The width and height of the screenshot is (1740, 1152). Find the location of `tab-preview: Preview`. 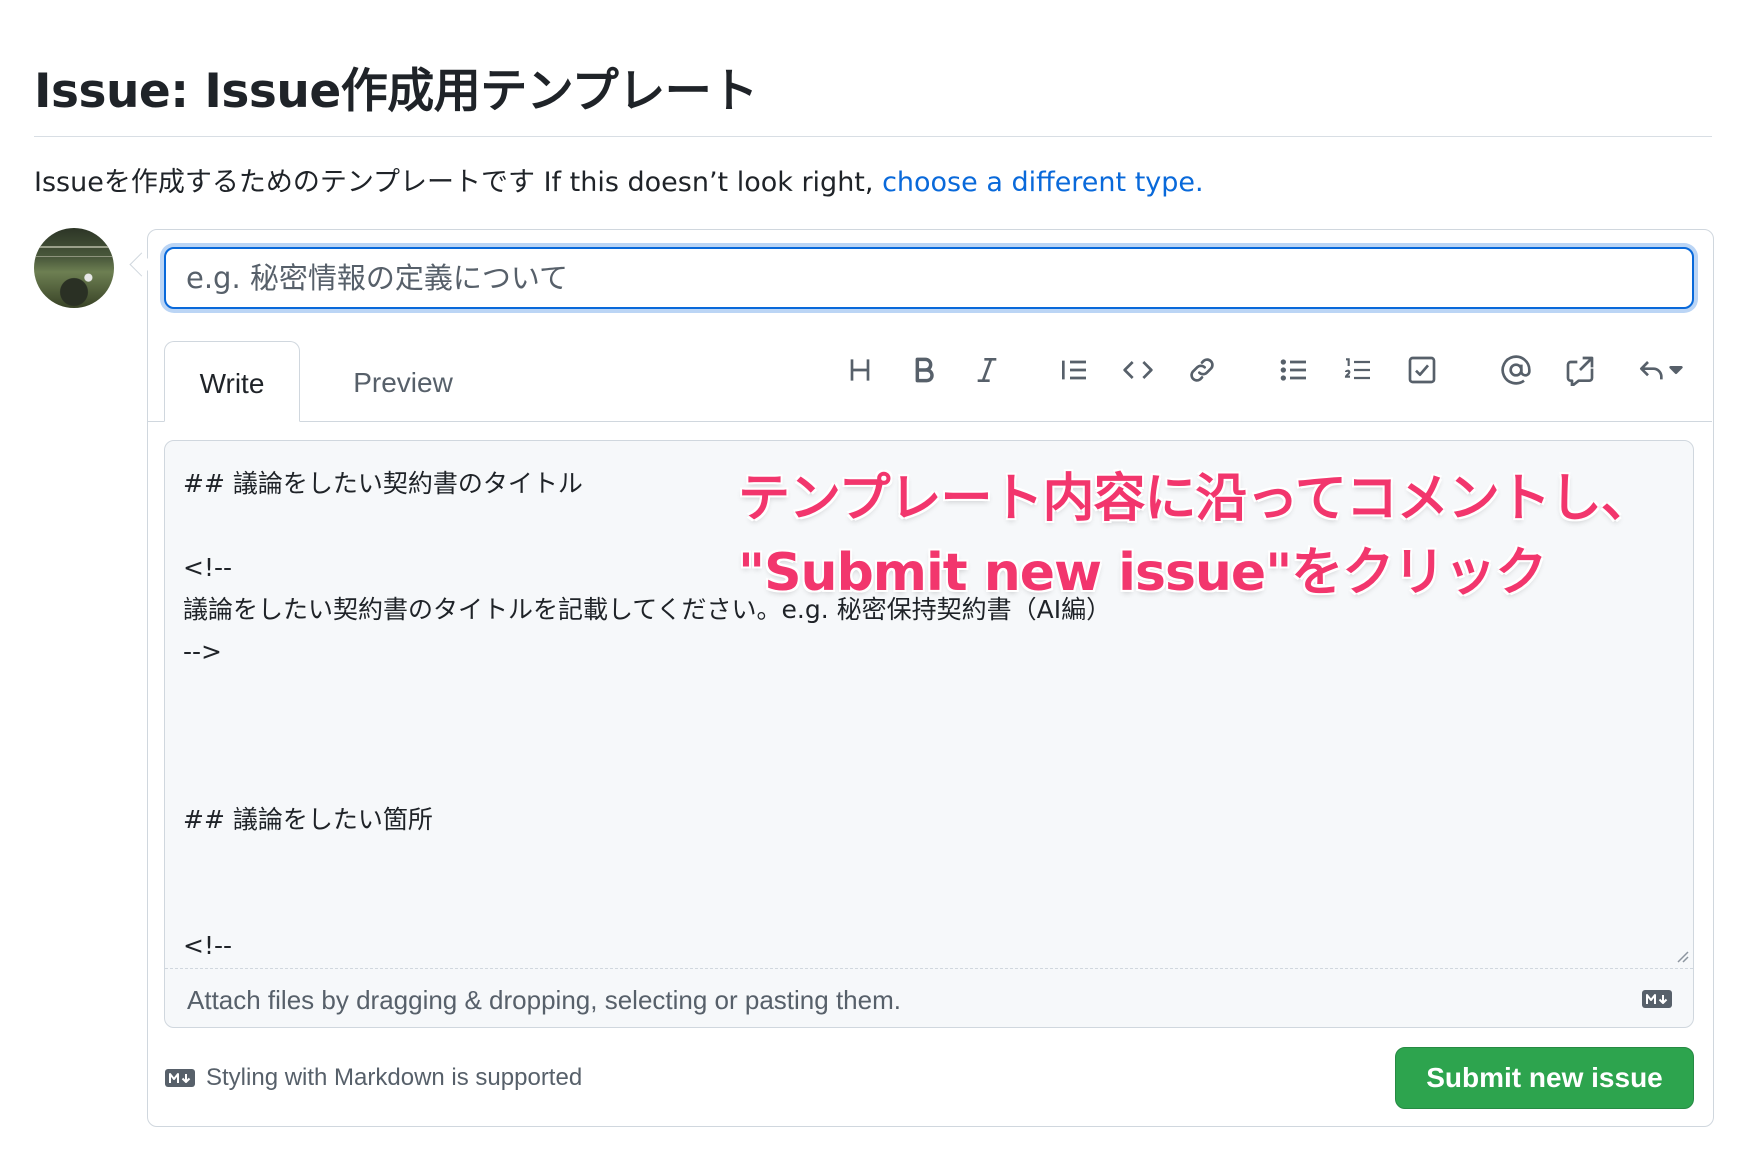

tab-preview: Preview is located at coordinates (403, 381).